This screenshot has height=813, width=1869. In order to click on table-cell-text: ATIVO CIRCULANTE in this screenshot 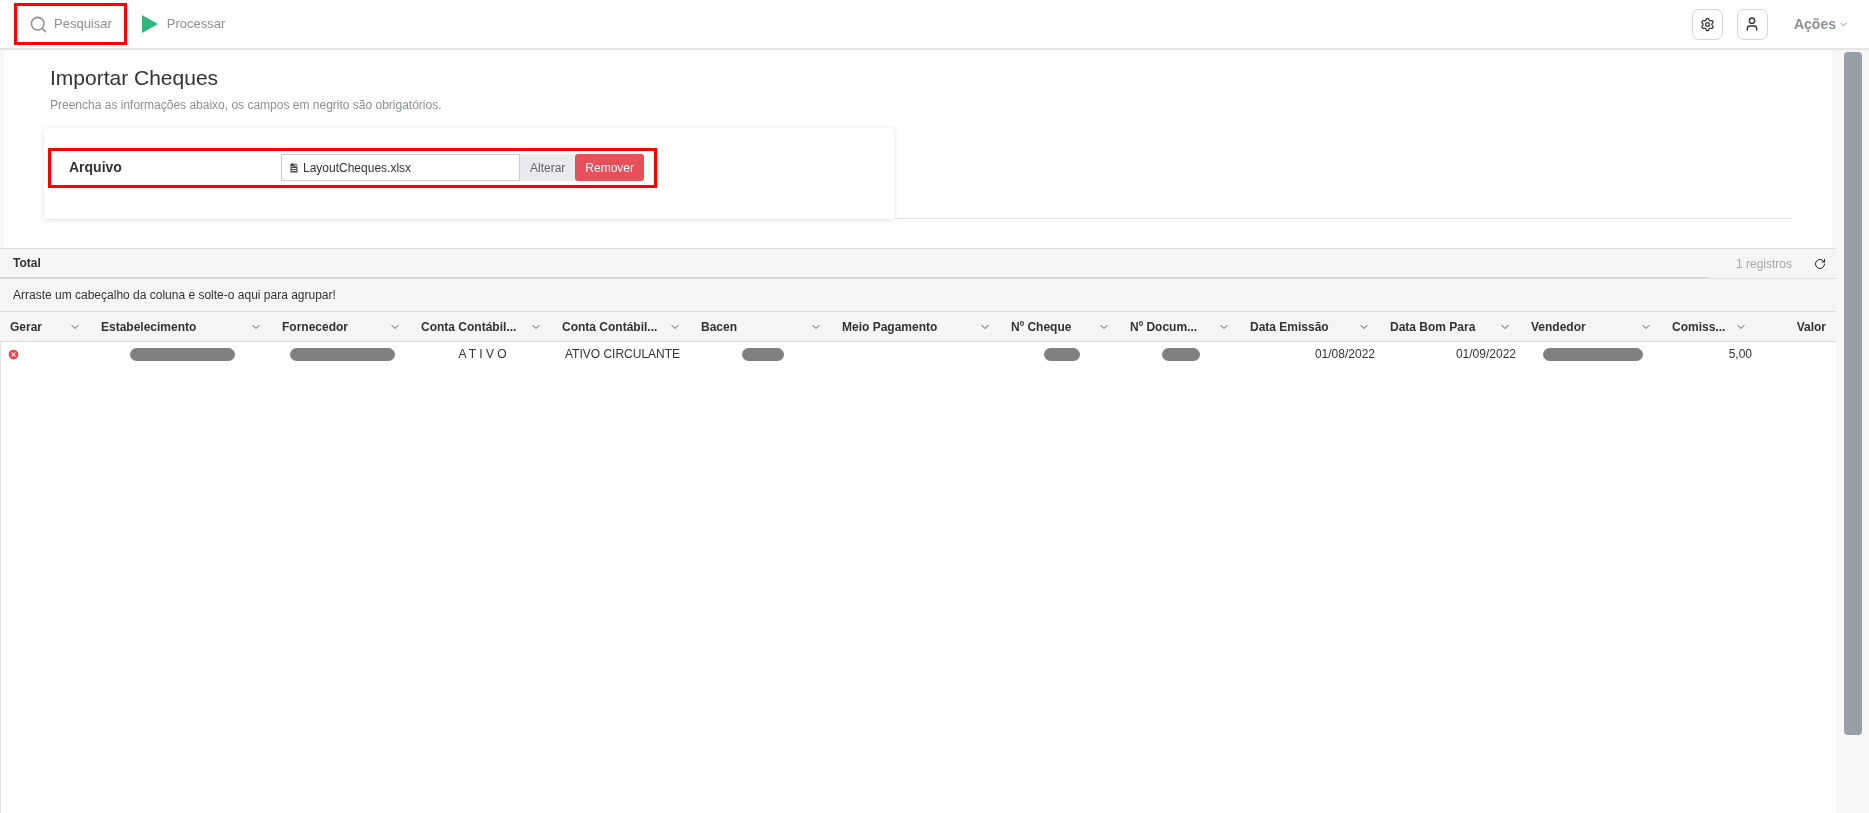, I will do `click(622, 354)`.